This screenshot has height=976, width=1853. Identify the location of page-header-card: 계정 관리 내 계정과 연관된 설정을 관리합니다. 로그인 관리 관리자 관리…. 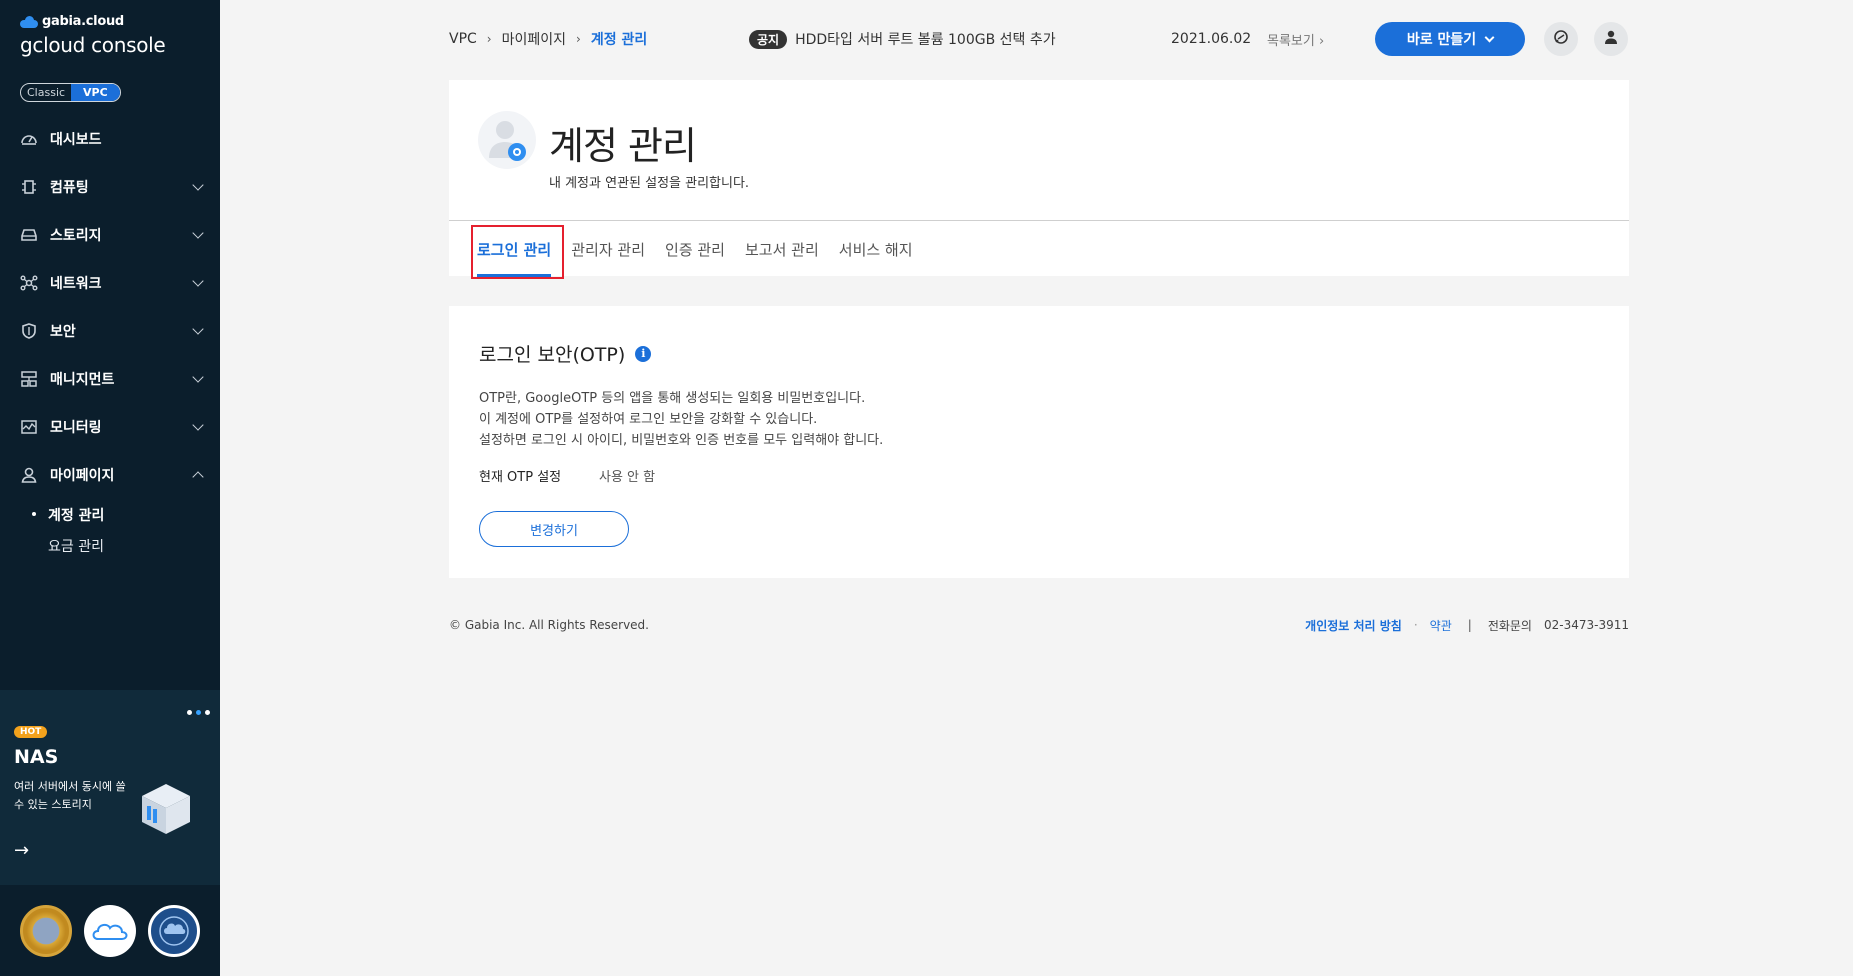
(1039, 179).